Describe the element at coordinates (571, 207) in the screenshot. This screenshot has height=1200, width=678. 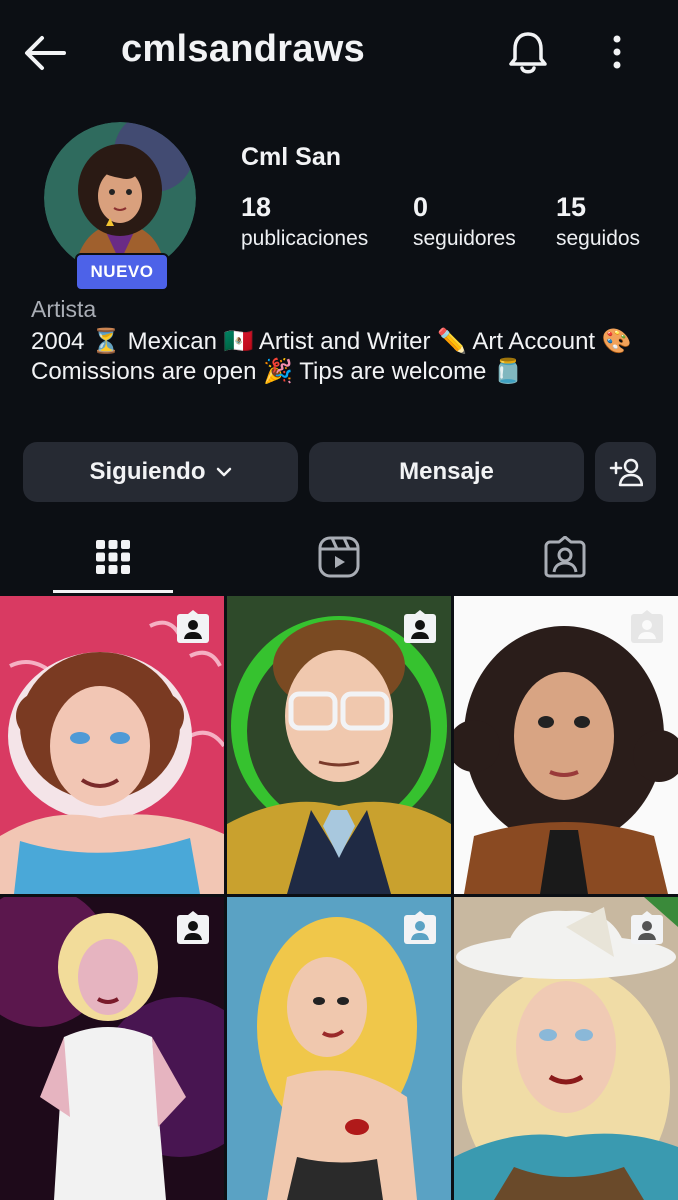
I see `stat-following-value: 15` at that location.